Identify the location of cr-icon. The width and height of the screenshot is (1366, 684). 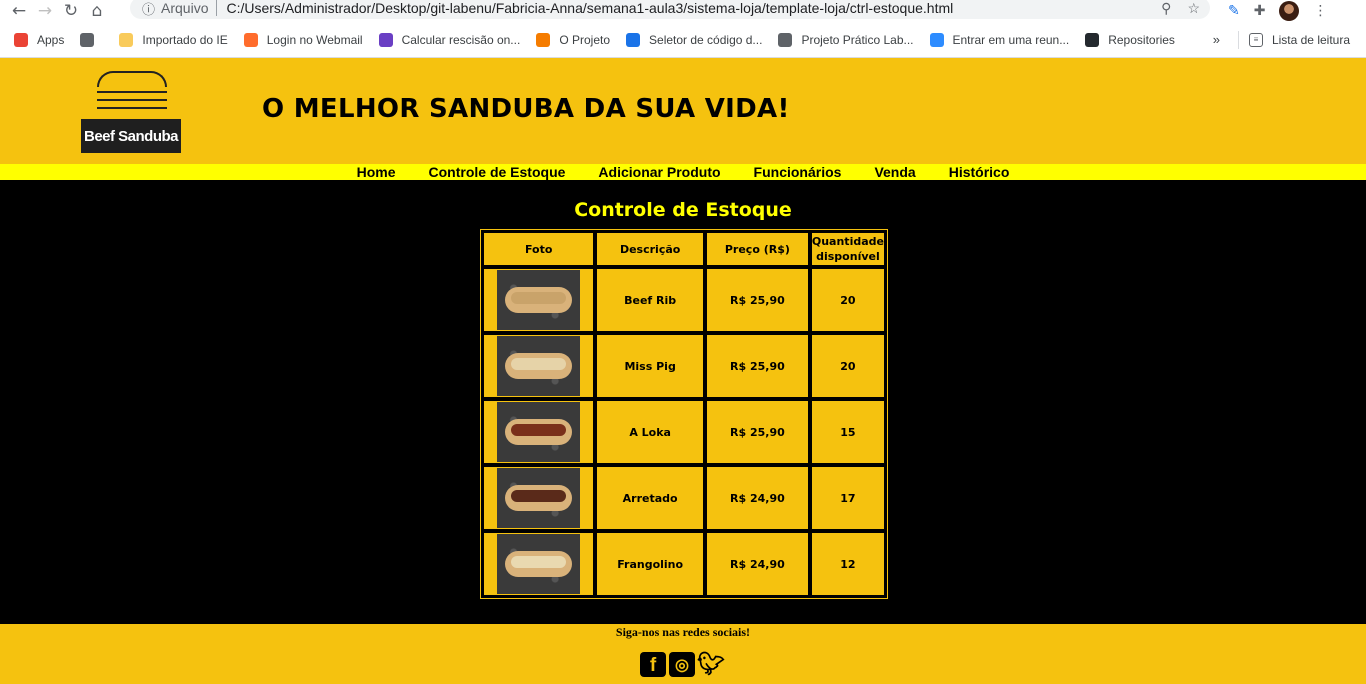
(385, 39).